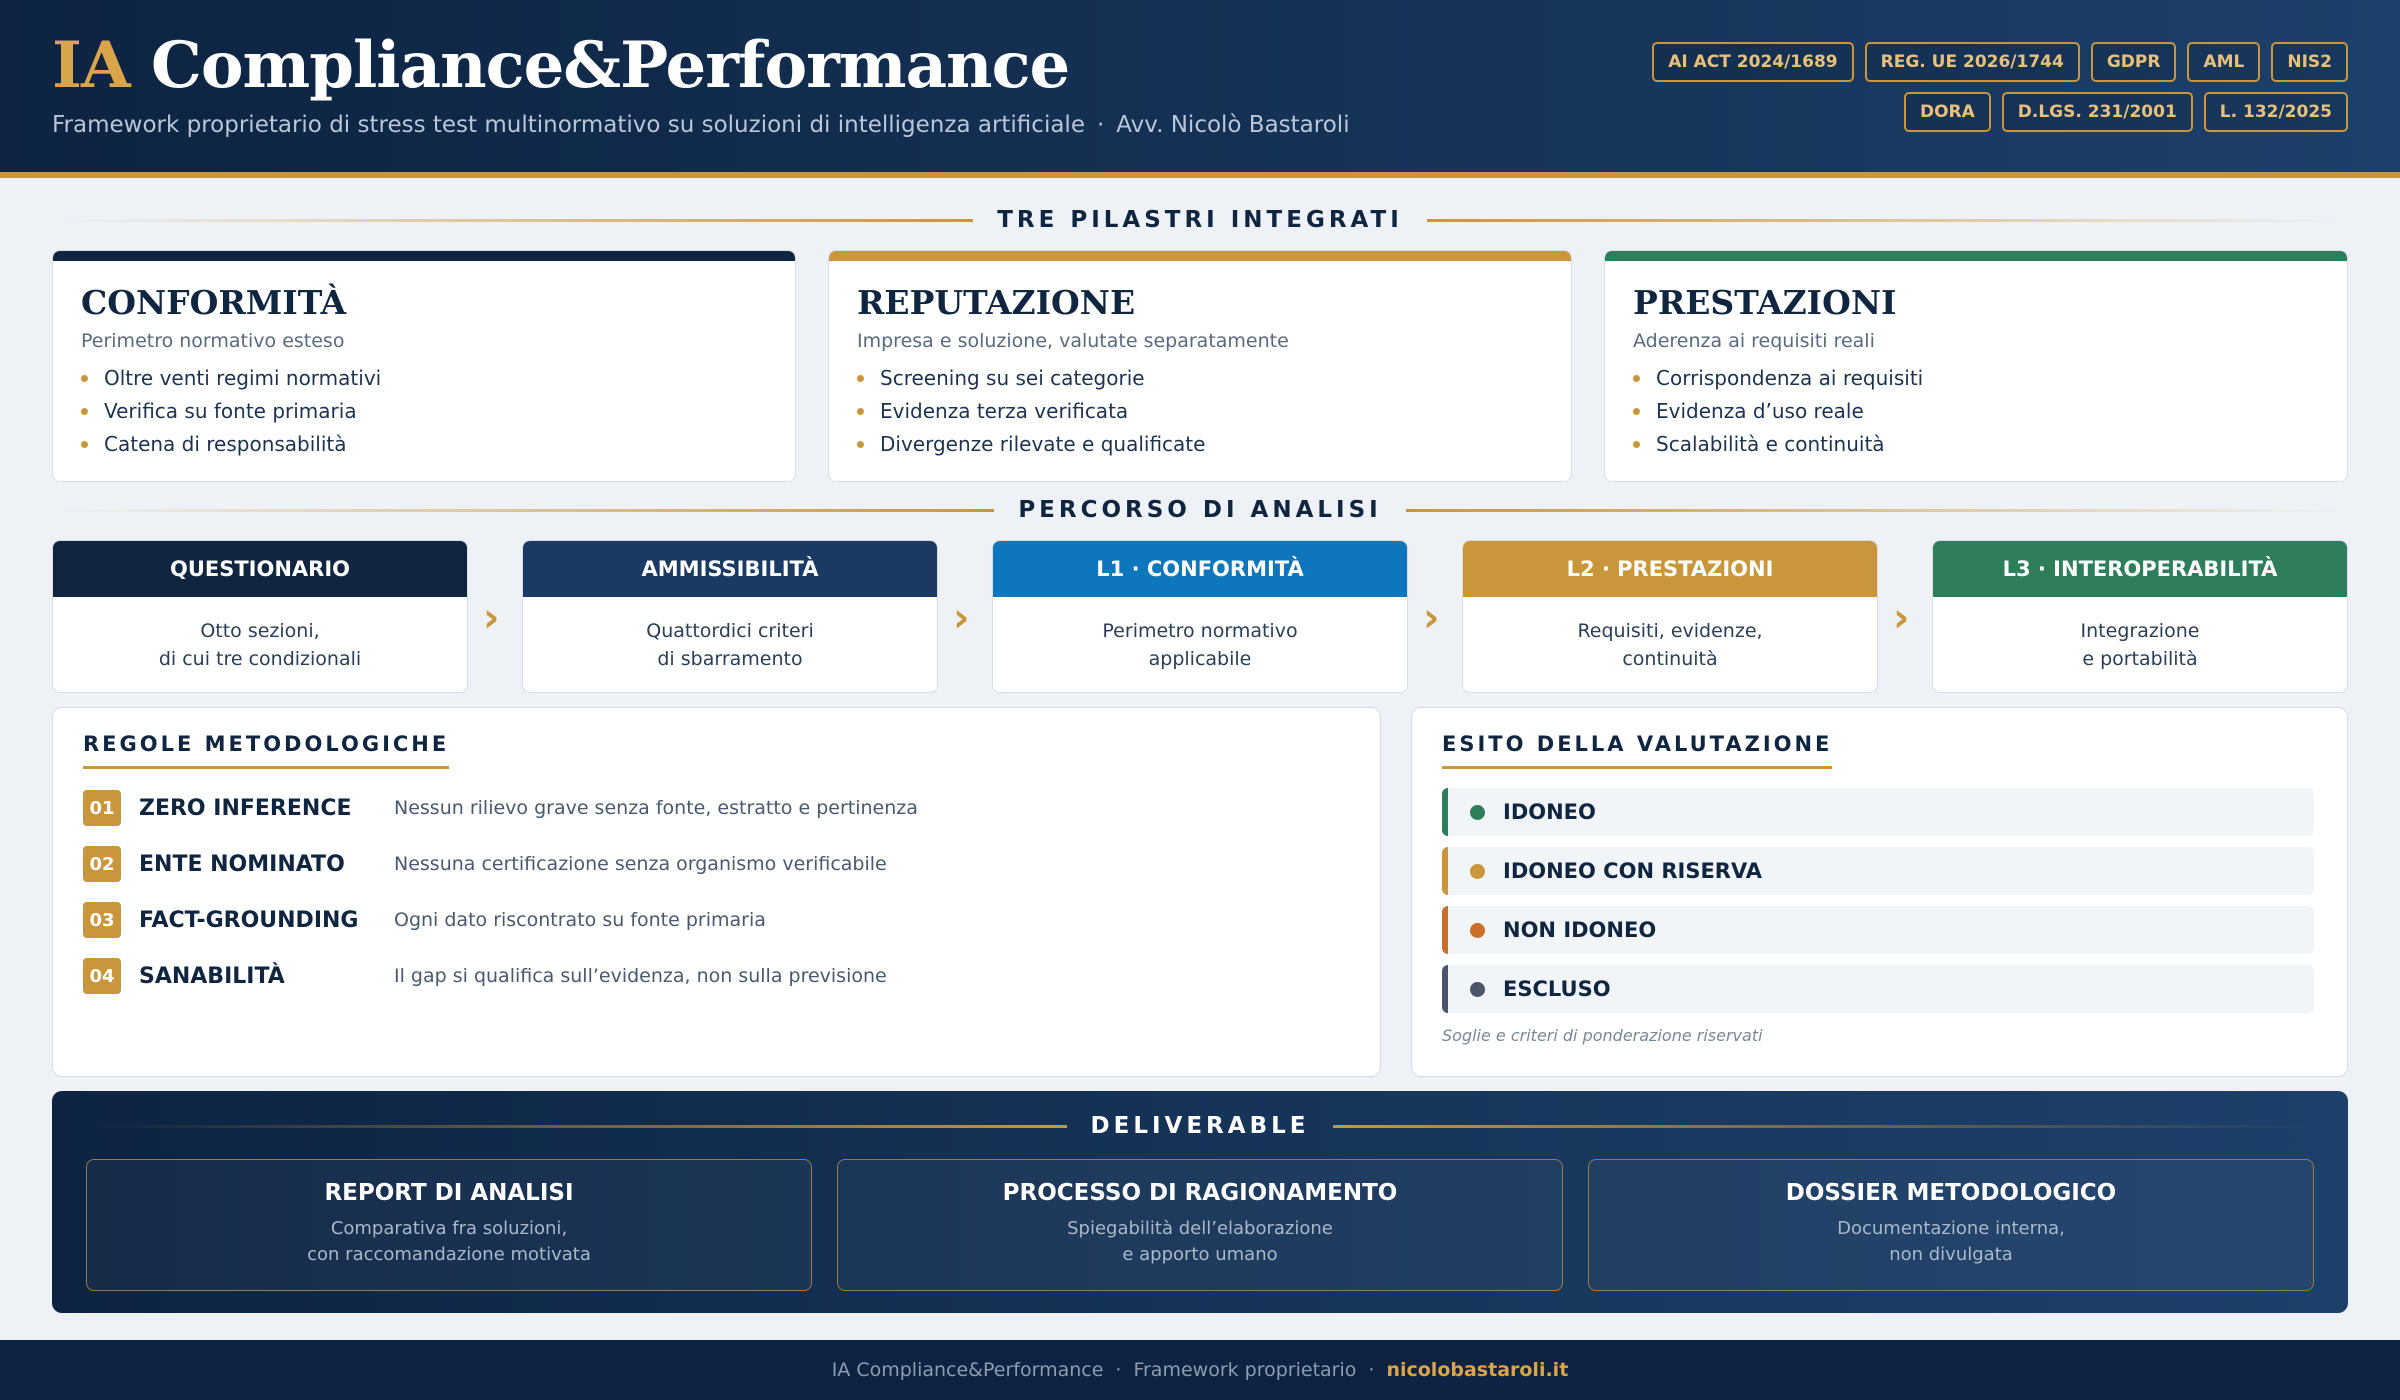 The height and width of the screenshot is (1400, 2400). What do you see at coordinates (2133, 62) in the screenshot?
I see `badge-gdpr: GDPR` at bounding box center [2133, 62].